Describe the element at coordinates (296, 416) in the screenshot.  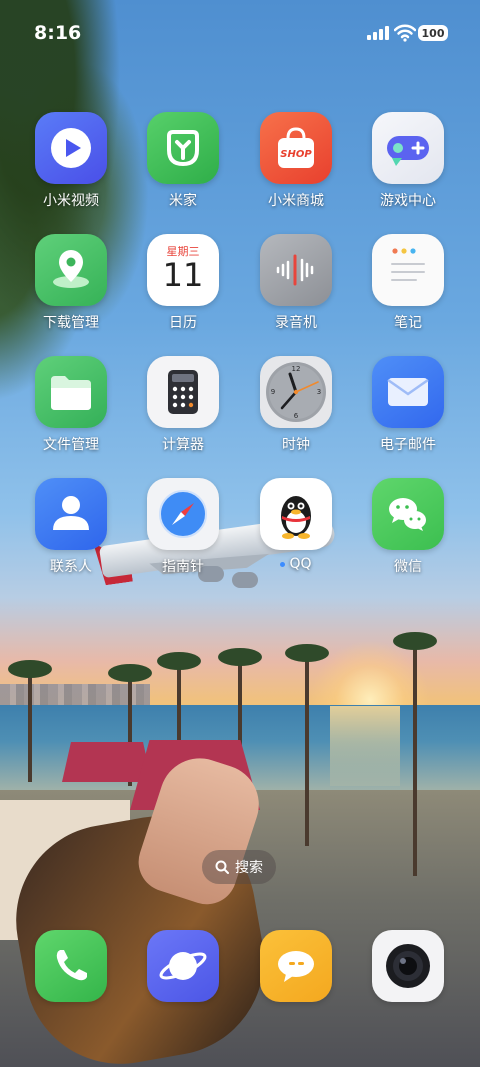
I see `svg-text: 6` at that location.